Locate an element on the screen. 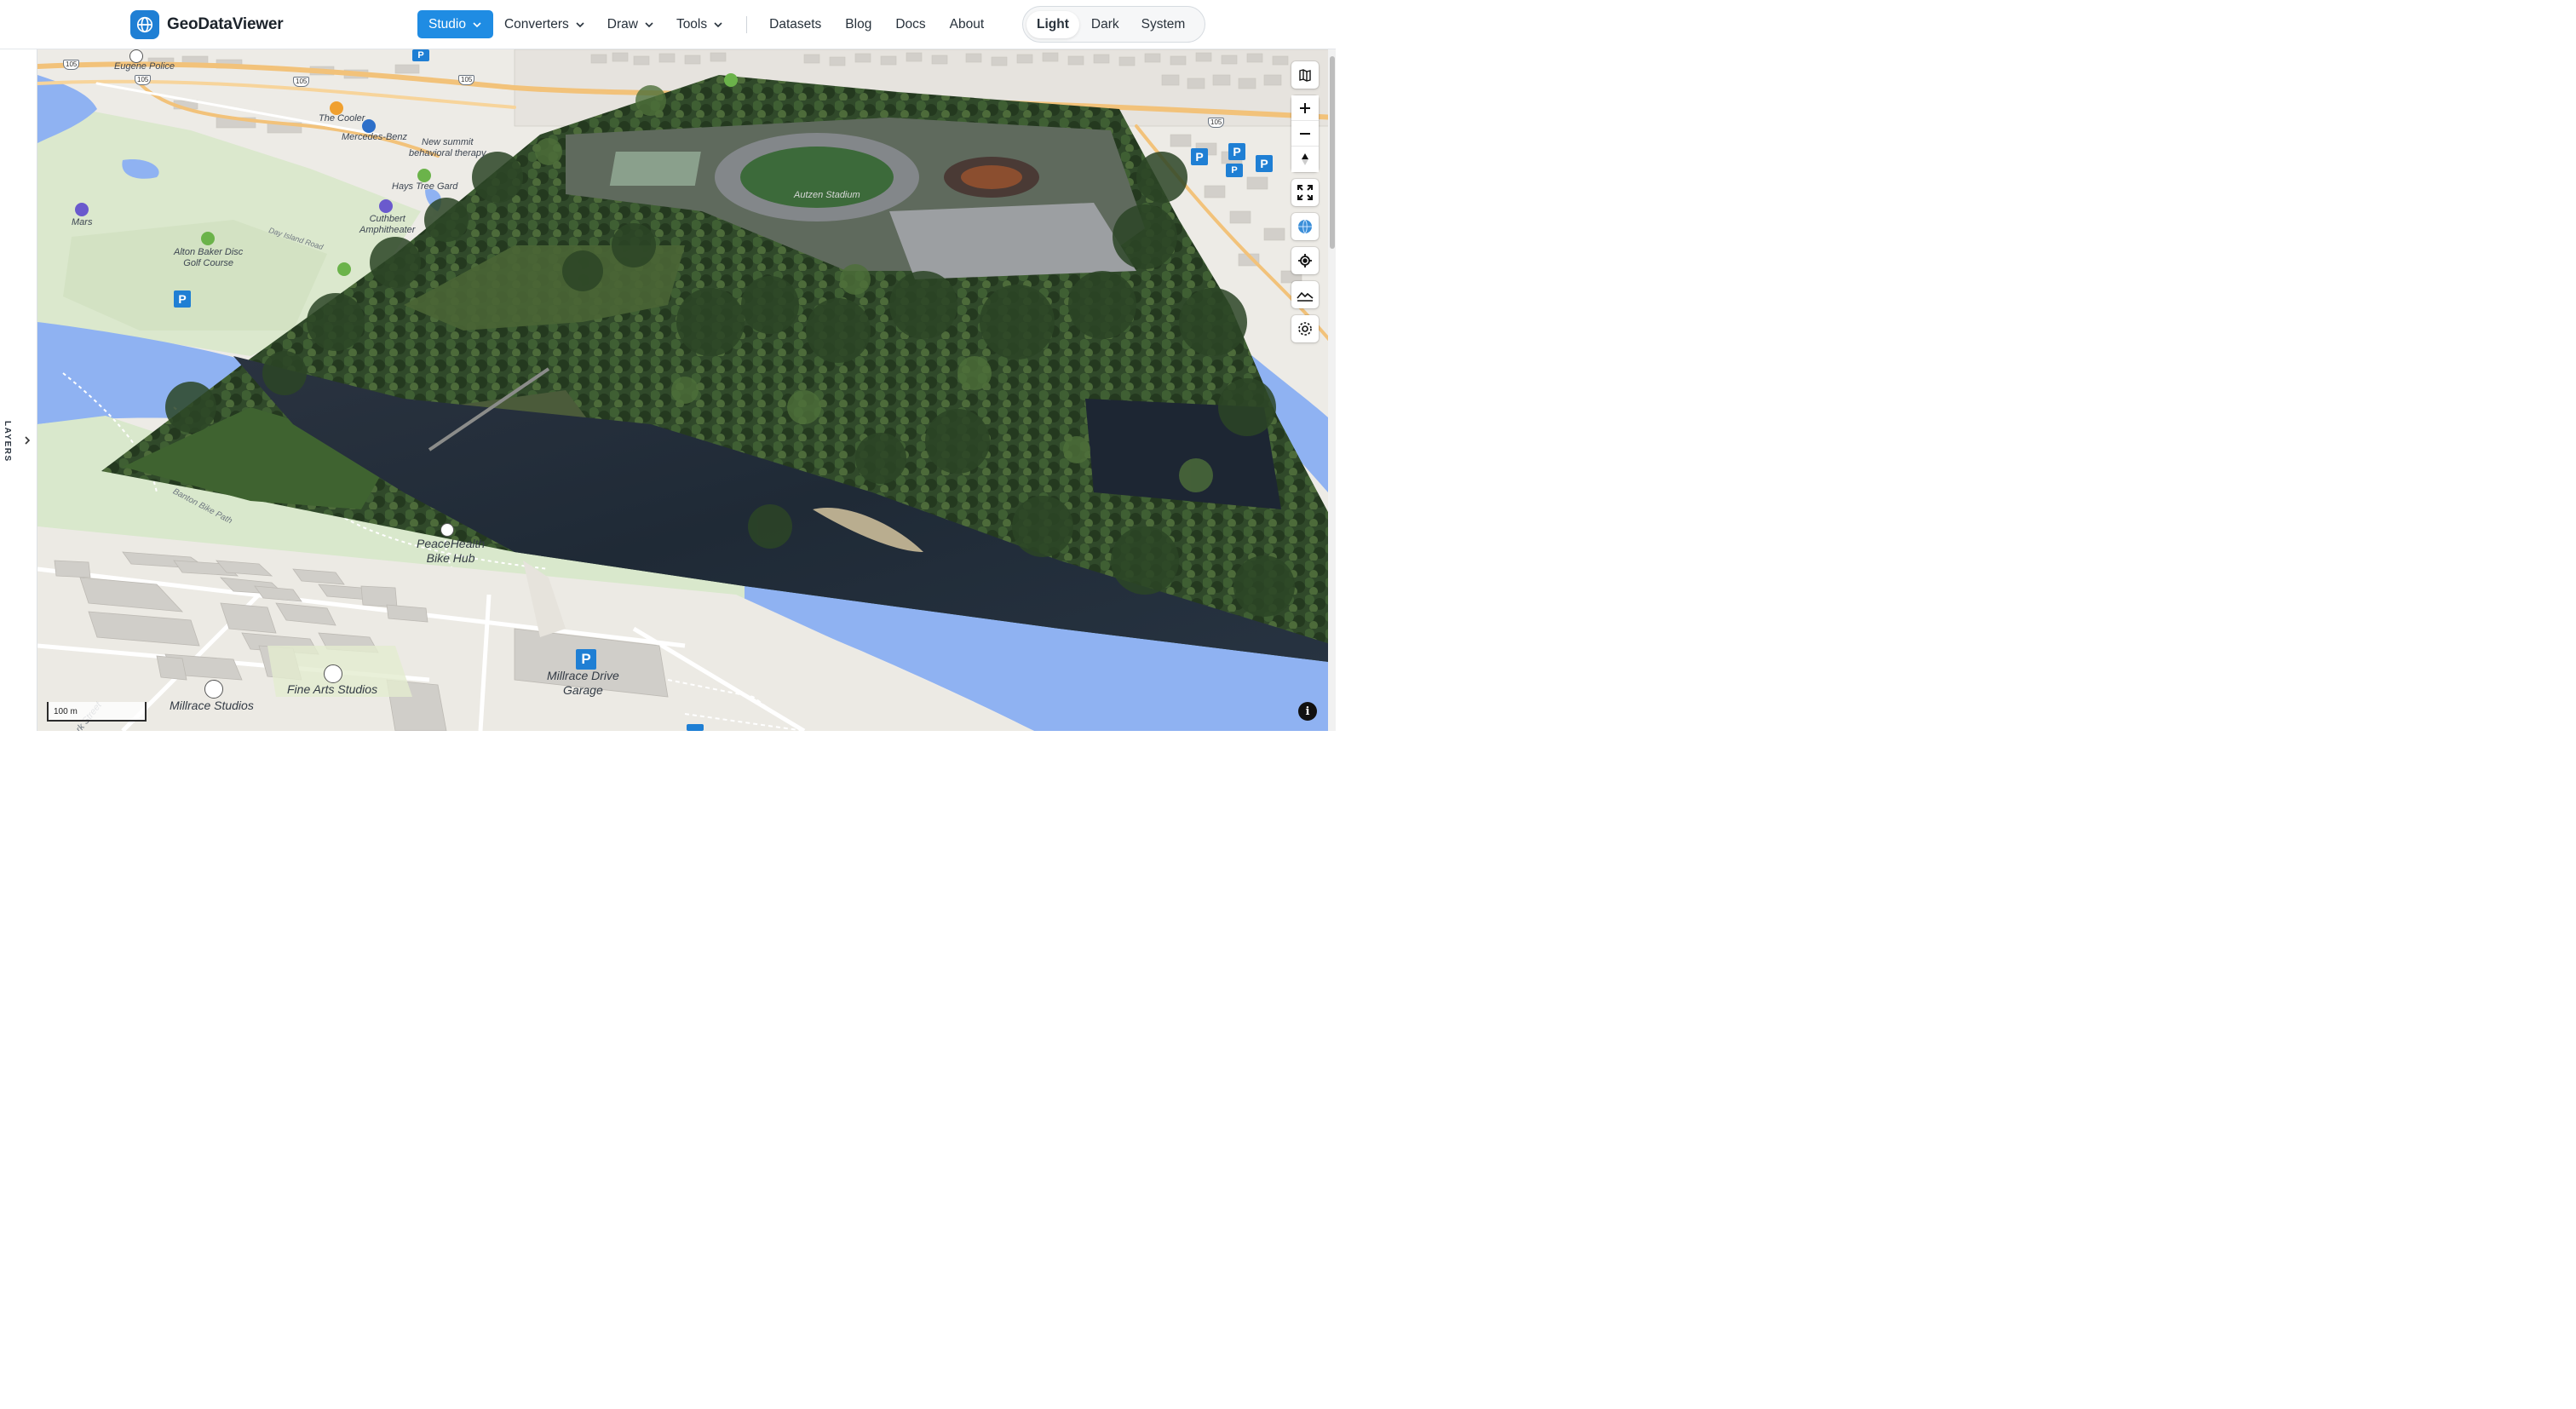 This screenshot has width=2576, height=1409. settings-button is located at coordinates (1305, 328).